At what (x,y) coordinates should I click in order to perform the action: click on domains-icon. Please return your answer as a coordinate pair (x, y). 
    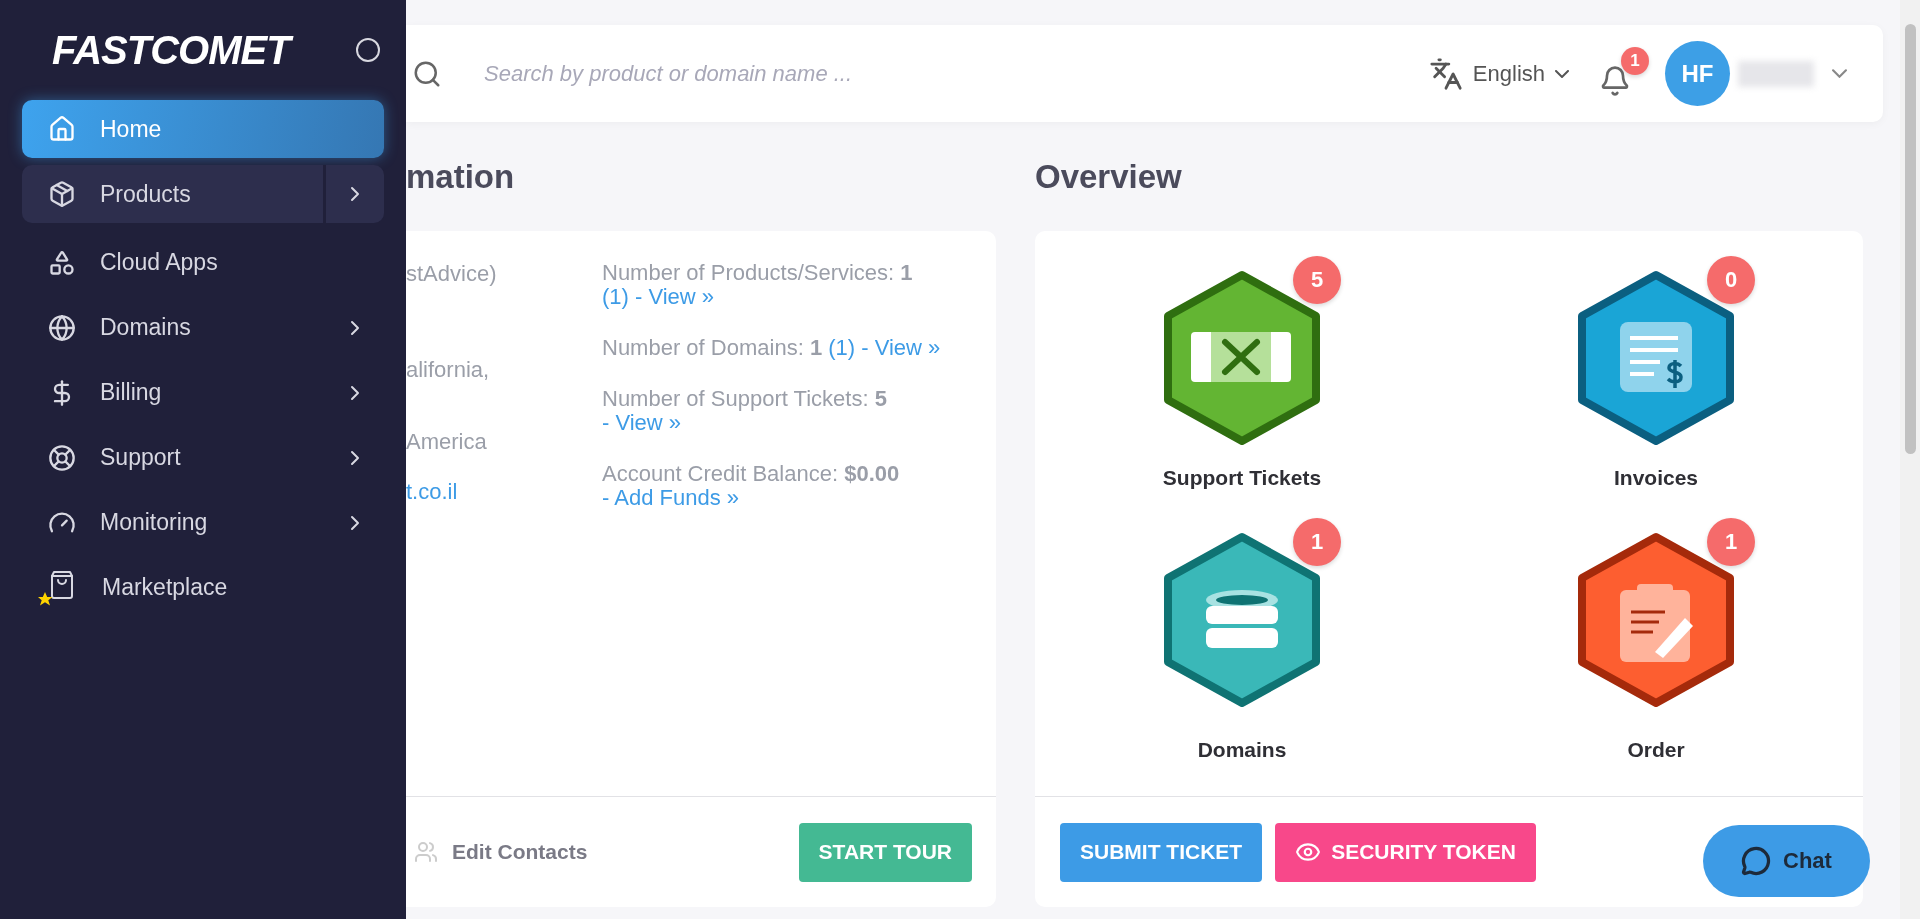
    Looking at the image, I should click on (62, 327).